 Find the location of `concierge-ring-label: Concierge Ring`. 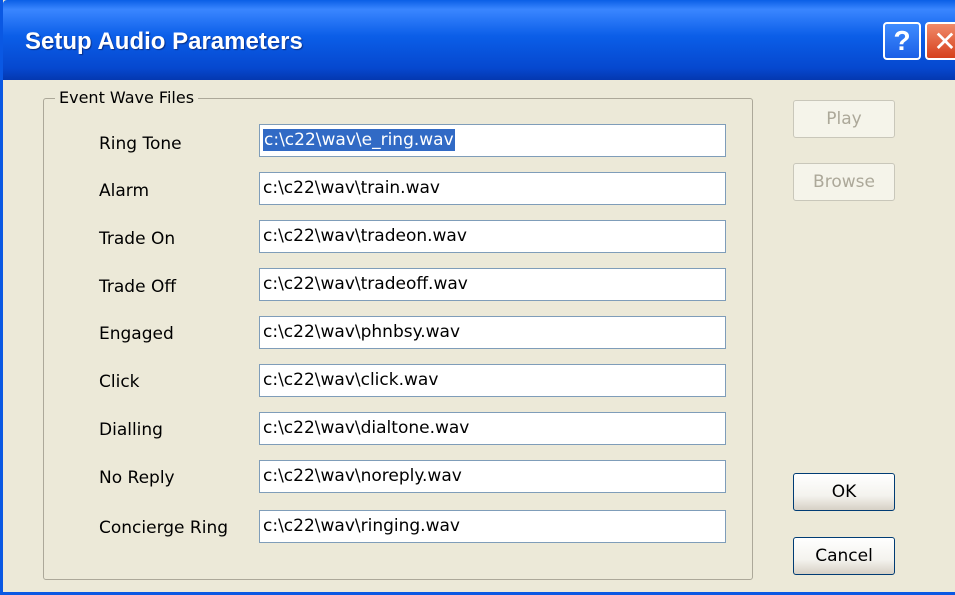

concierge-ring-label: Concierge Ring is located at coordinates (164, 528).